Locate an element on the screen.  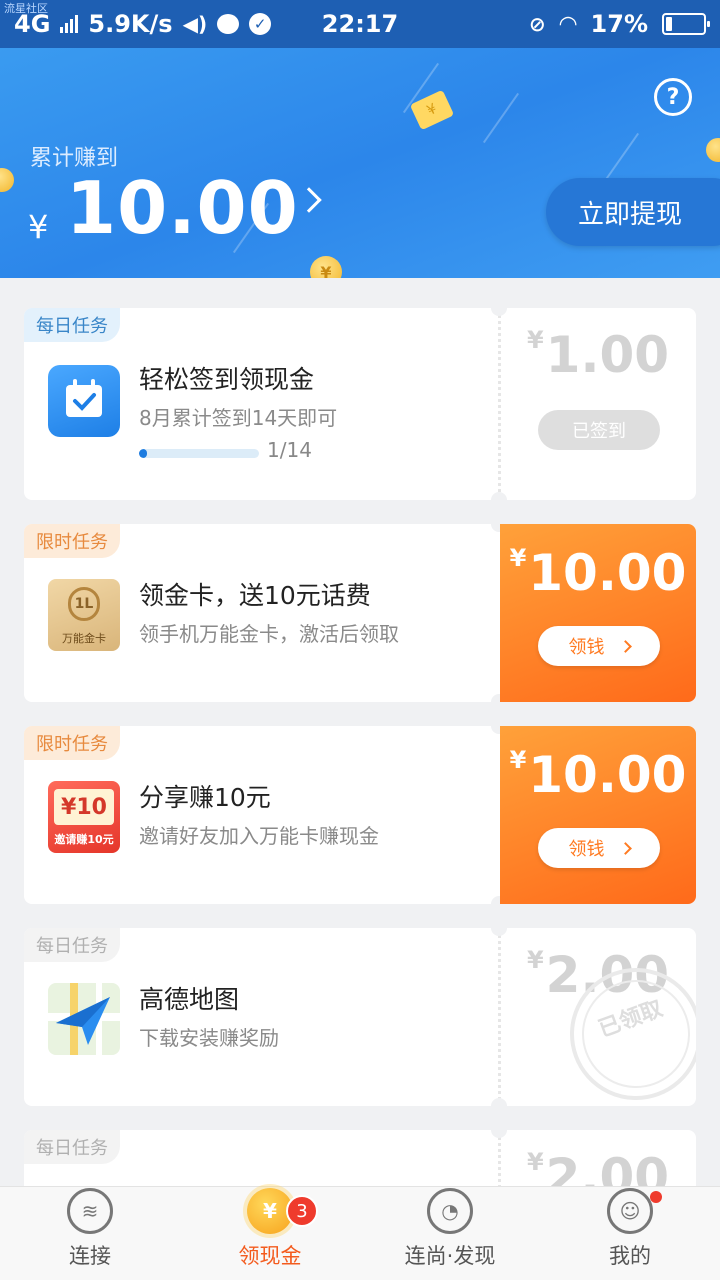
reward-price: ¥1.00 is located at coordinates (598, 355).